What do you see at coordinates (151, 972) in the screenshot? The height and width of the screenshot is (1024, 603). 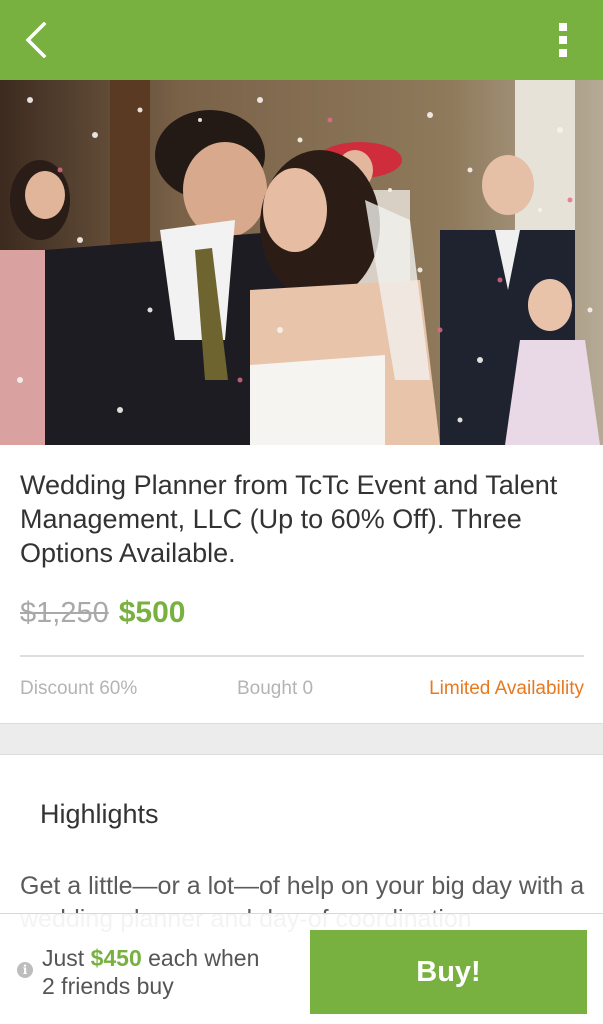 I see `group-buy-text: Just $450 each when 2 friends buy` at bounding box center [151, 972].